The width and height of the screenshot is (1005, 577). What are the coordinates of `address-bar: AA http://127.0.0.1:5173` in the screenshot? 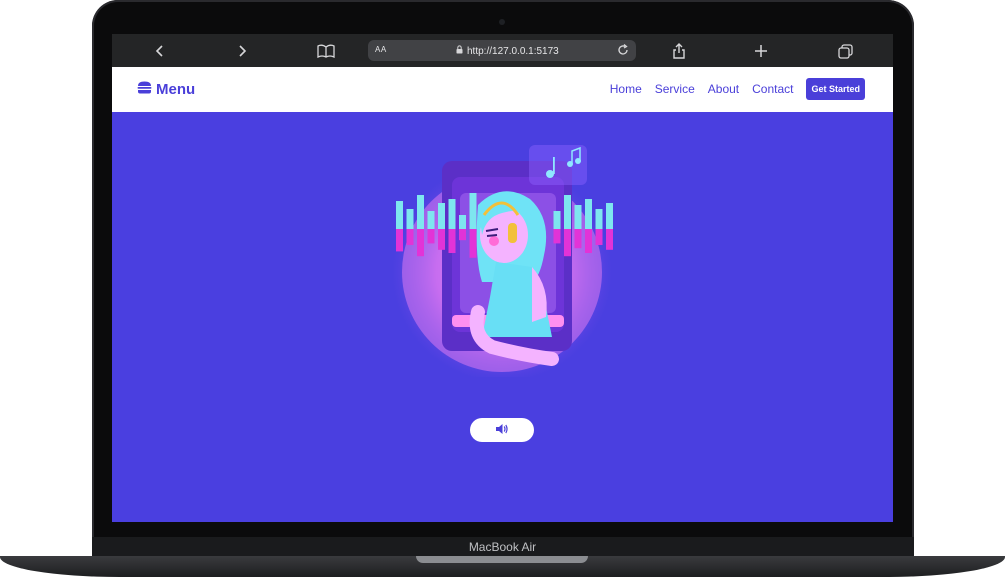 It's located at (502, 50).